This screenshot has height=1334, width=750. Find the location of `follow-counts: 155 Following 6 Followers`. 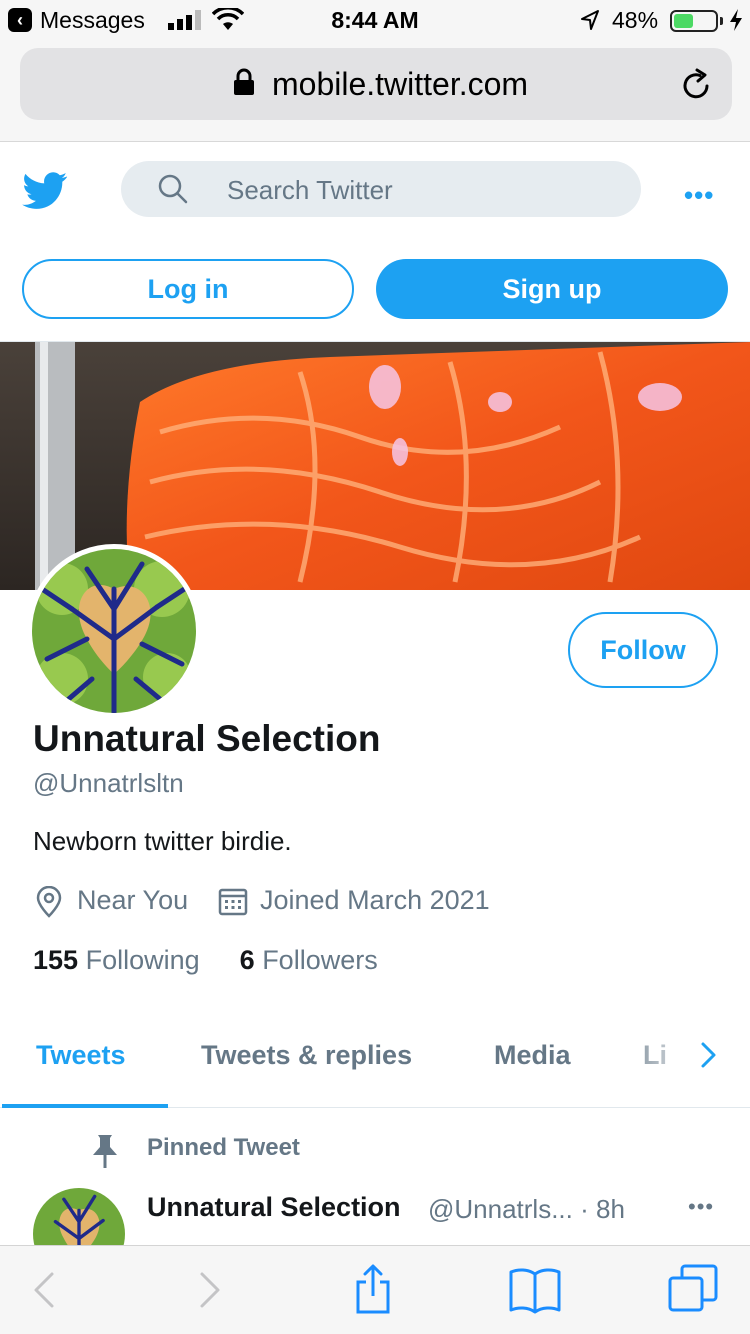

follow-counts: 155 Following 6 Followers is located at coordinates (205, 960).